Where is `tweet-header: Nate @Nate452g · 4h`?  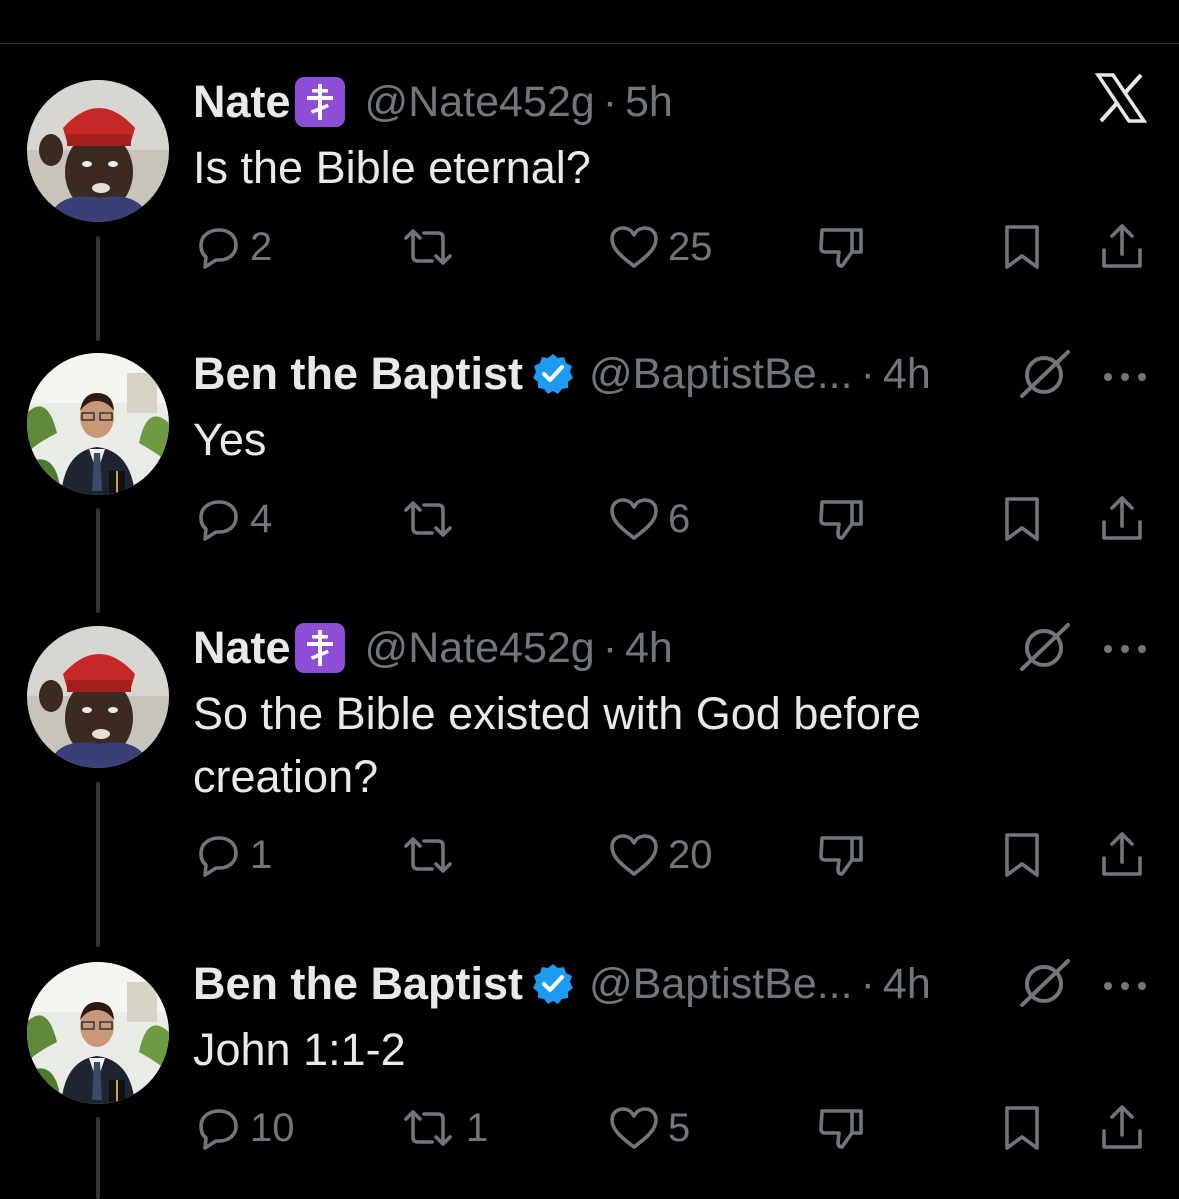 tweet-header: Nate @Nate452g · 4h is located at coordinates (433, 648).